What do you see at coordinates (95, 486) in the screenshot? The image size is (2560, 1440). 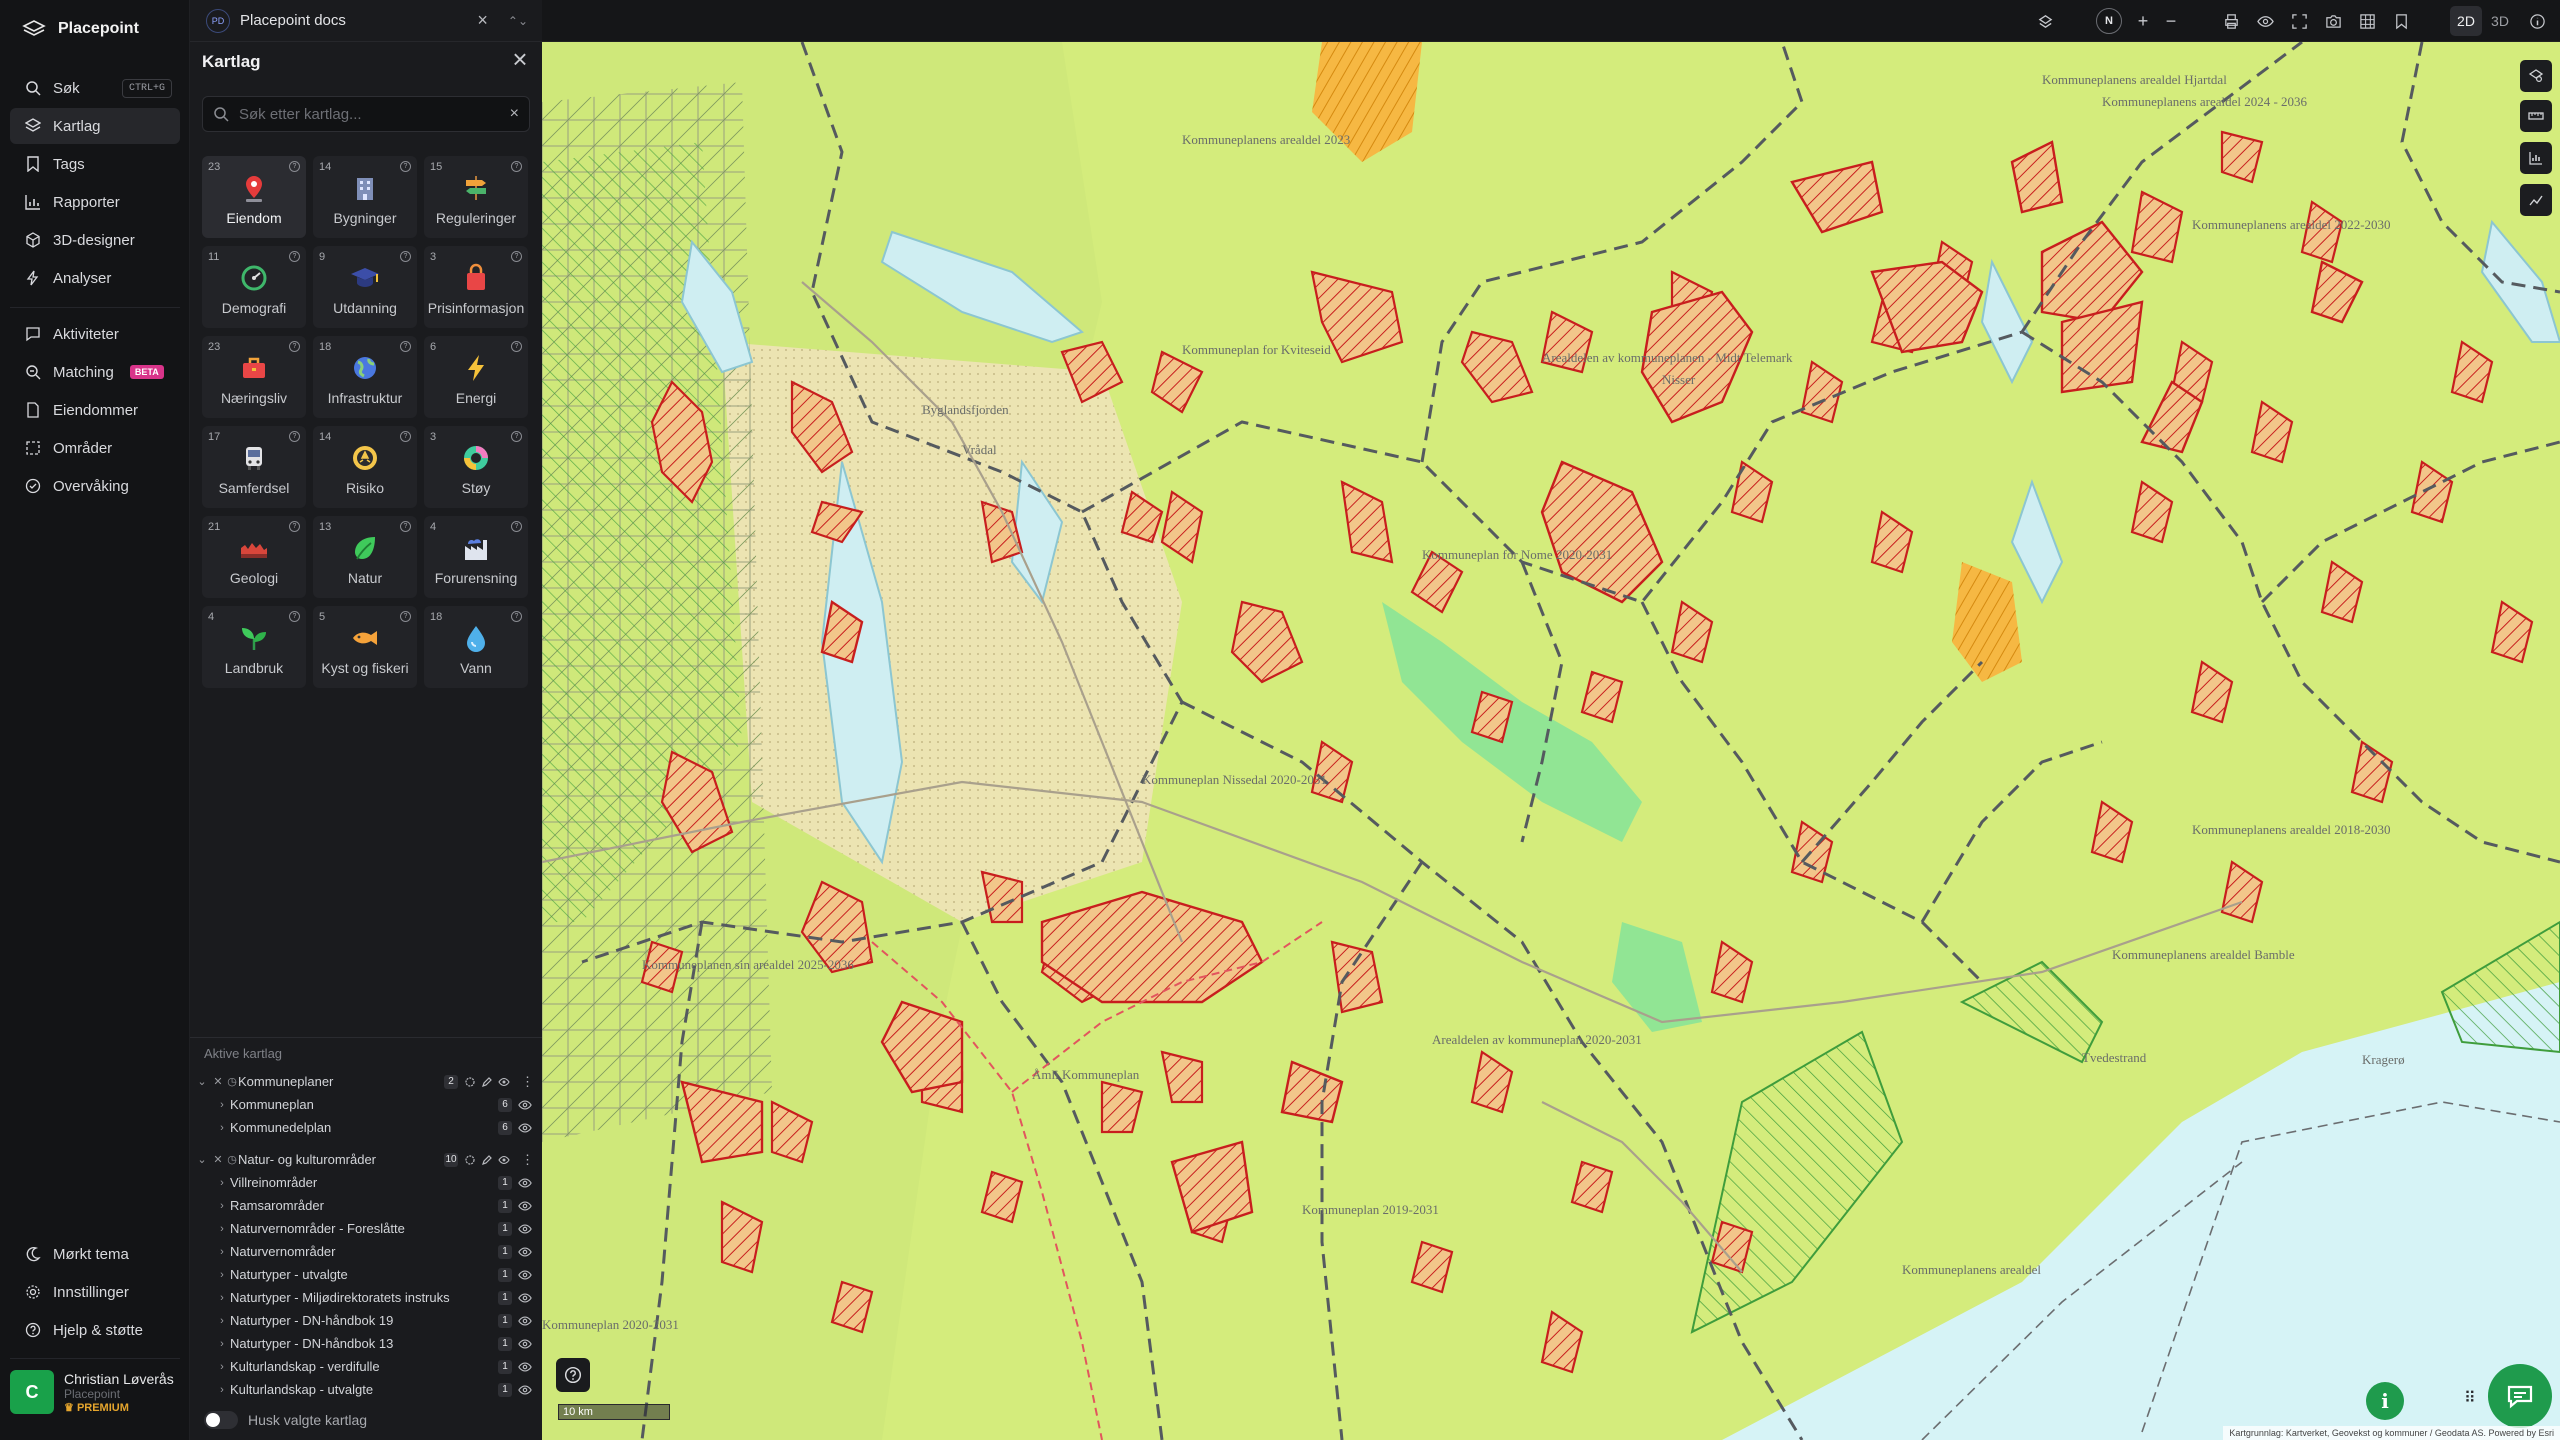 I see `nav-item-monitoring: Overvåking` at bounding box center [95, 486].